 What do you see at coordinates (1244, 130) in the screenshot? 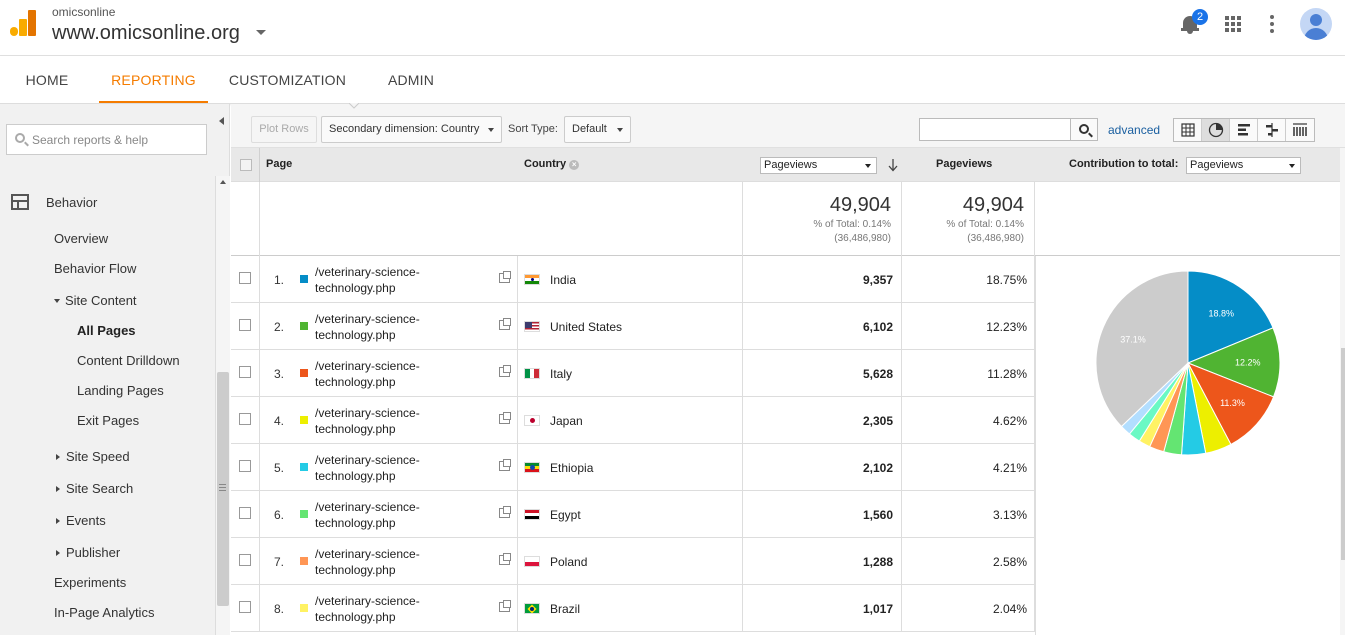
I see `bar-view-icon` at bounding box center [1244, 130].